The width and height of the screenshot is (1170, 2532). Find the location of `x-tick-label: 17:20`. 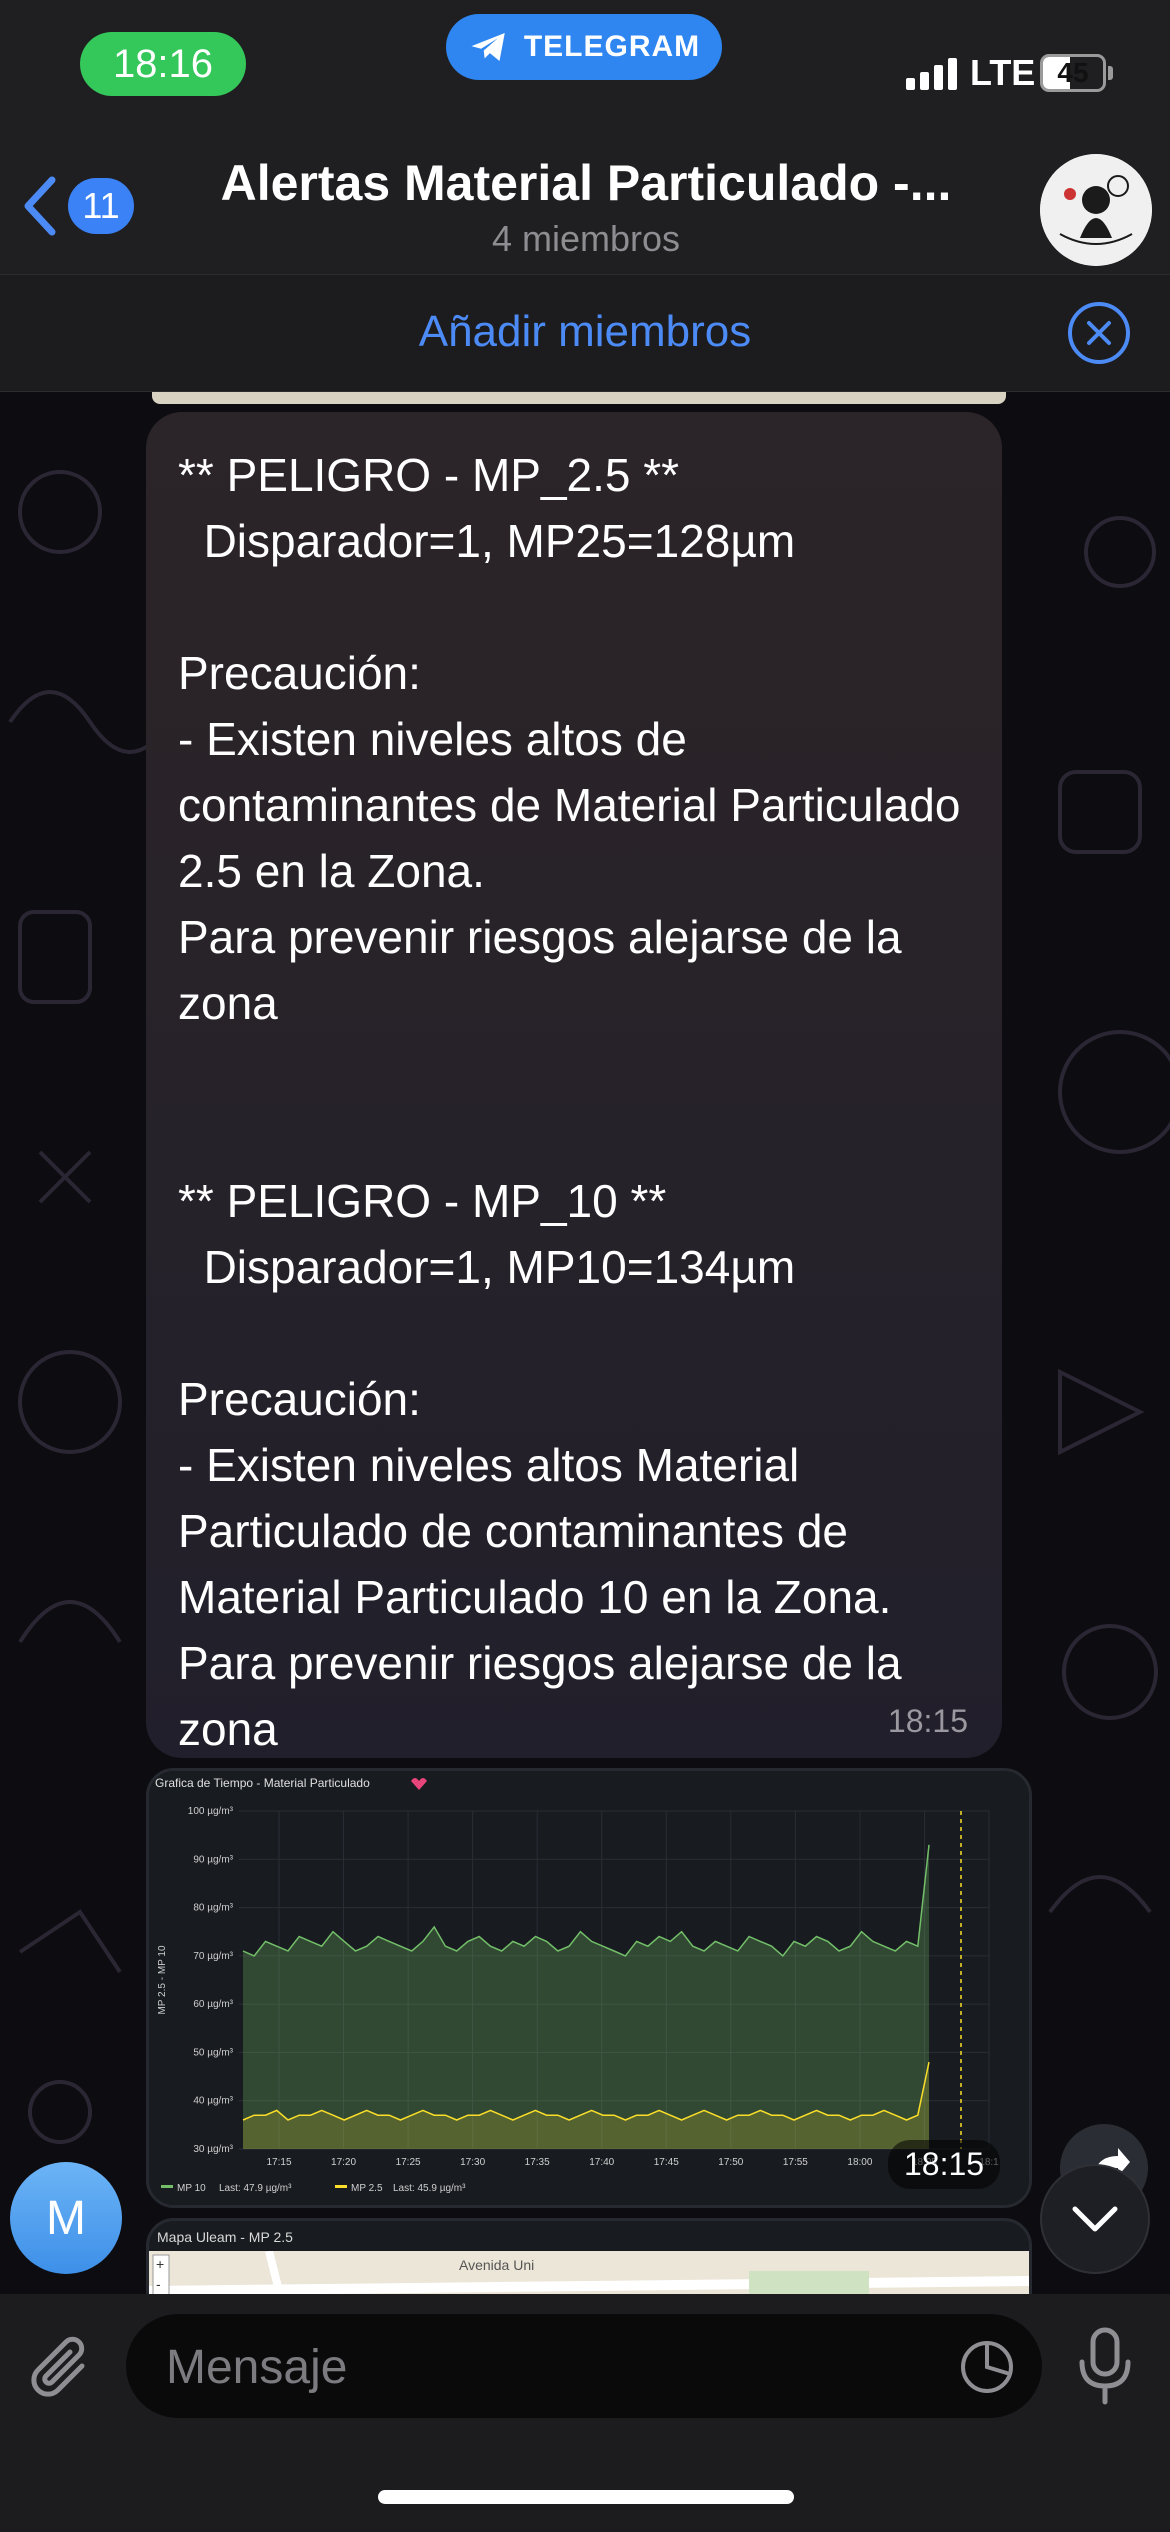

x-tick-label: 17:20 is located at coordinates (343, 2162).